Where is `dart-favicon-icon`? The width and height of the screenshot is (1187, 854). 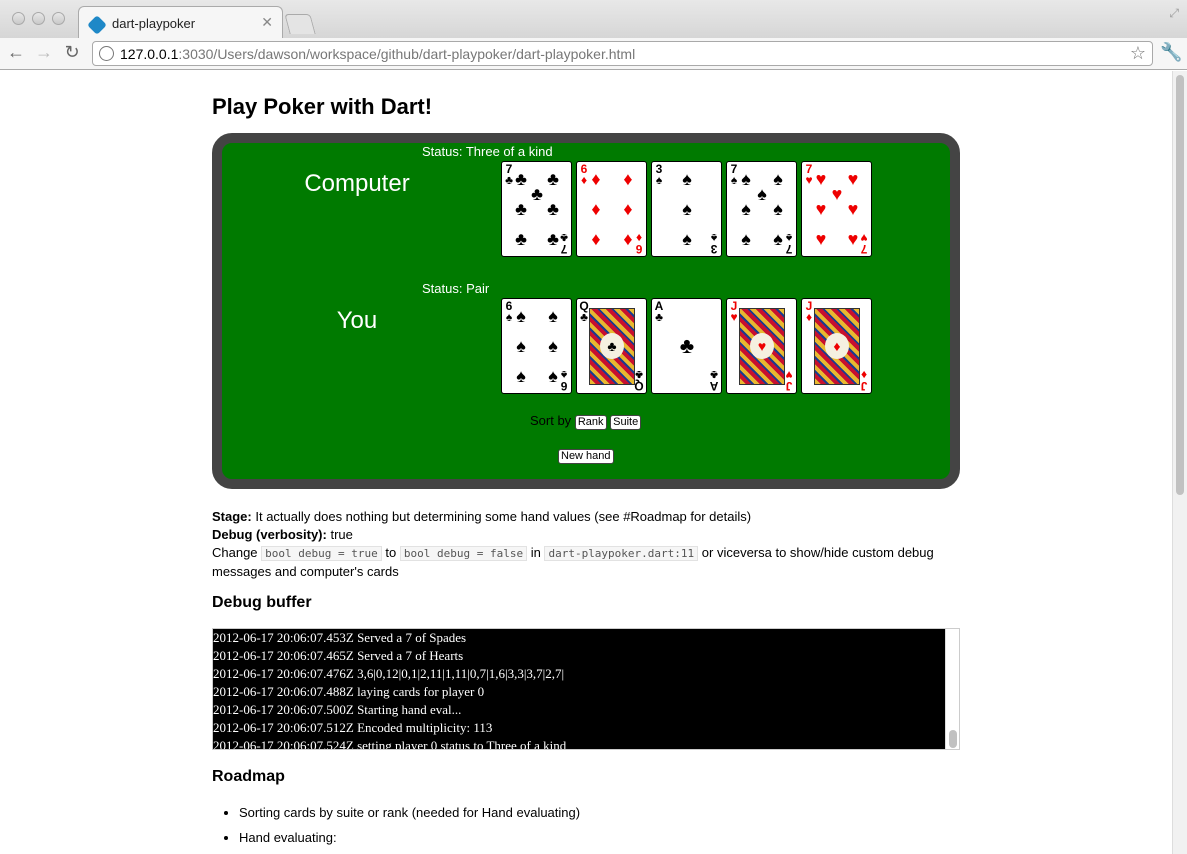
dart-favicon-icon is located at coordinates (97, 25).